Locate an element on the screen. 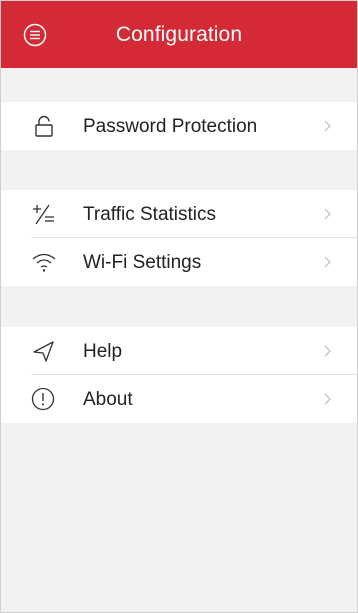 This screenshot has height=613, width=358. about-label: About is located at coordinates (108, 399).